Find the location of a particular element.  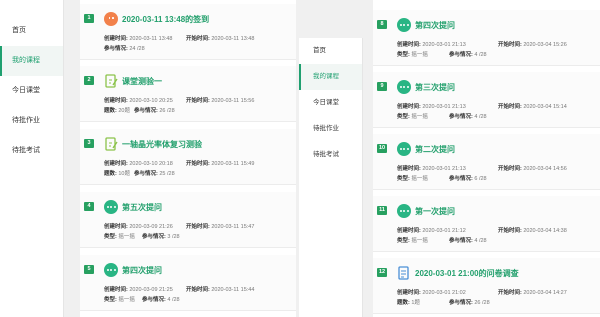

started-value: 2020-03-04 14:56 is located at coordinates (545, 169).